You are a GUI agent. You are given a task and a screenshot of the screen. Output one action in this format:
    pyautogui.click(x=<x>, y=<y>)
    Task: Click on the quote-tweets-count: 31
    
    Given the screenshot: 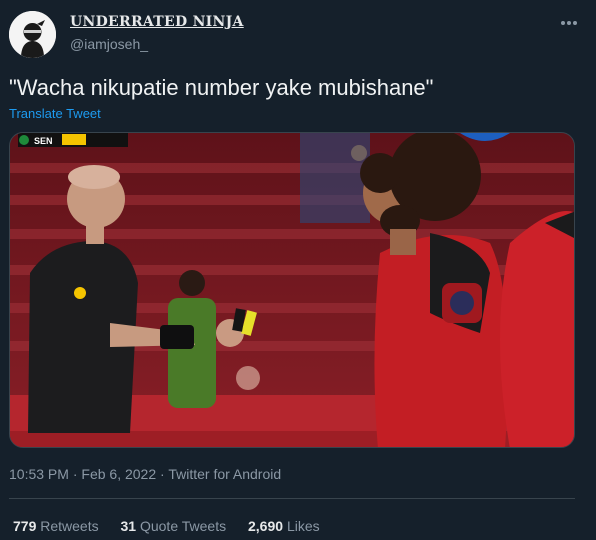 What is the action you would take?
    pyautogui.click(x=128, y=526)
    